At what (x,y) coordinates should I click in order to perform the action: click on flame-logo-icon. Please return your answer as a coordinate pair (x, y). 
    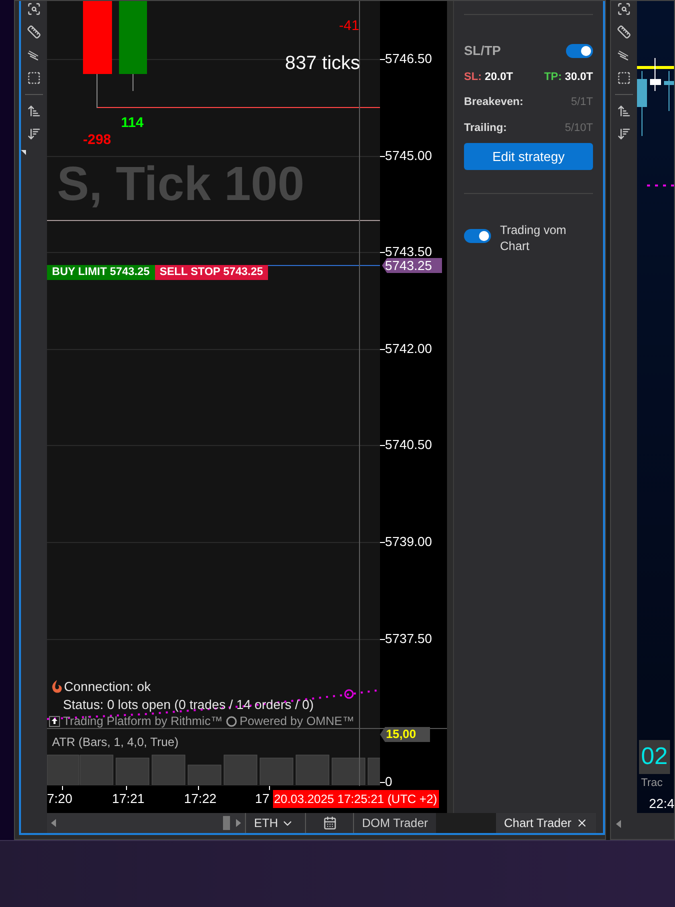
    Looking at the image, I should click on (56, 686).